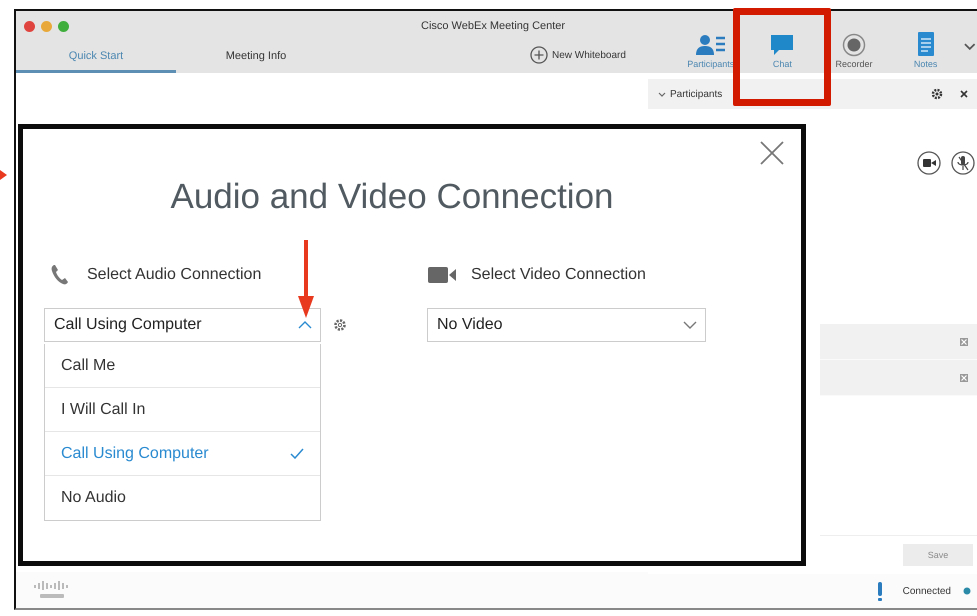  What do you see at coordinates (182, 498) in the screenshot?
I see `dropdown-option: No Audio` at bounding box center [182, 498].